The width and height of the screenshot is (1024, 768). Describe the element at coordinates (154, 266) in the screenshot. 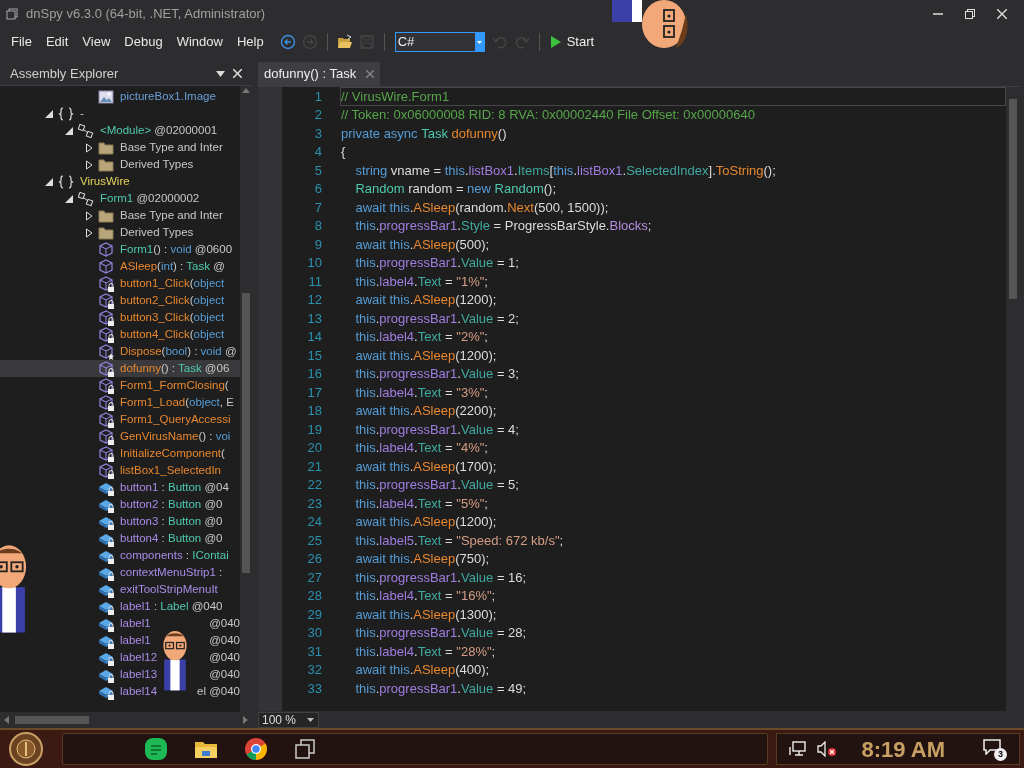

I see `tree-item: ASleep(int) : Task @` at that location.